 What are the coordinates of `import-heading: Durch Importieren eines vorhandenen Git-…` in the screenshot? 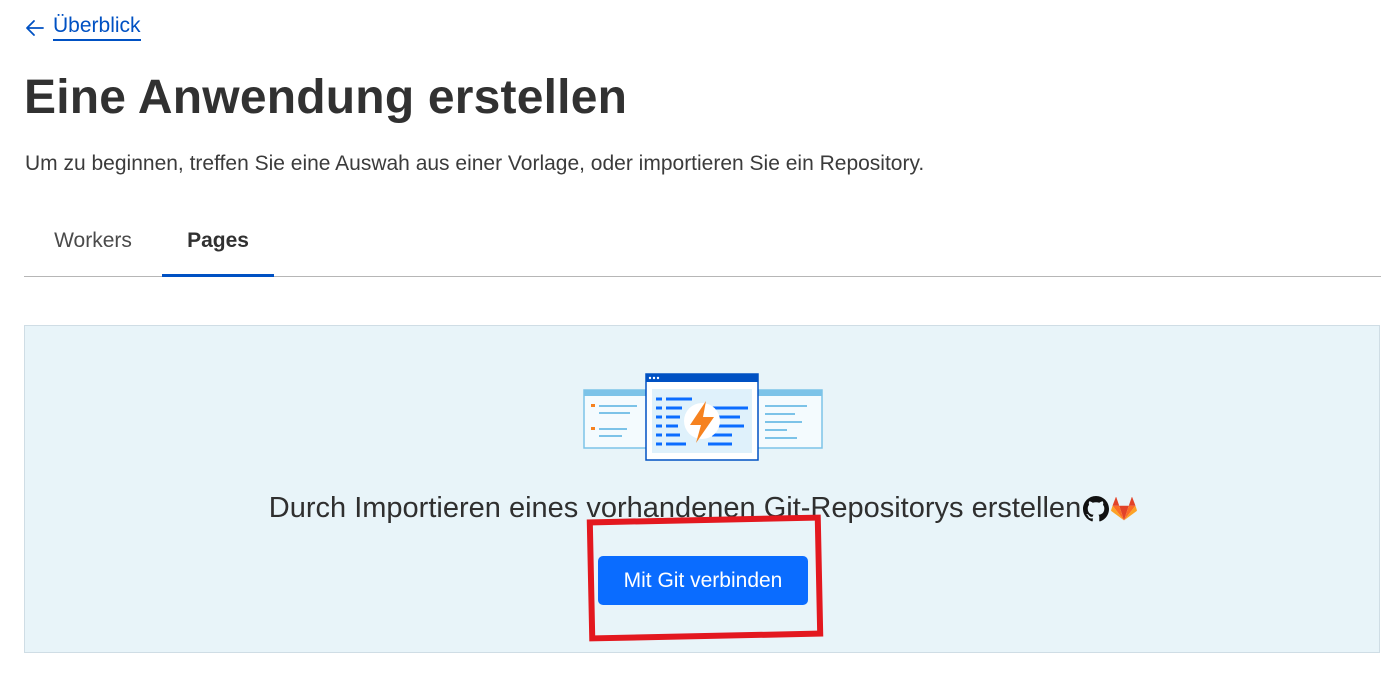 It's located at (703, 508).